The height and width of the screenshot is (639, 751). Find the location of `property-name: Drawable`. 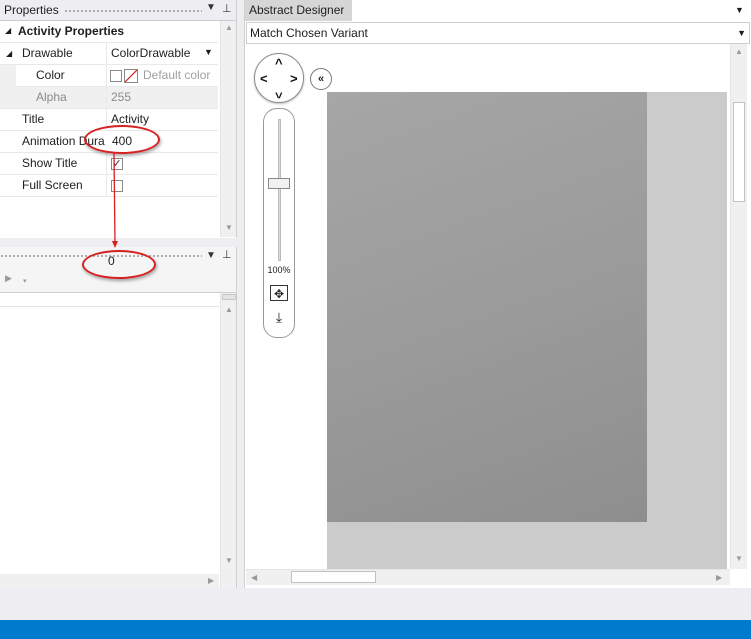

property-name: Drawable is located at coordinates (47, 53).